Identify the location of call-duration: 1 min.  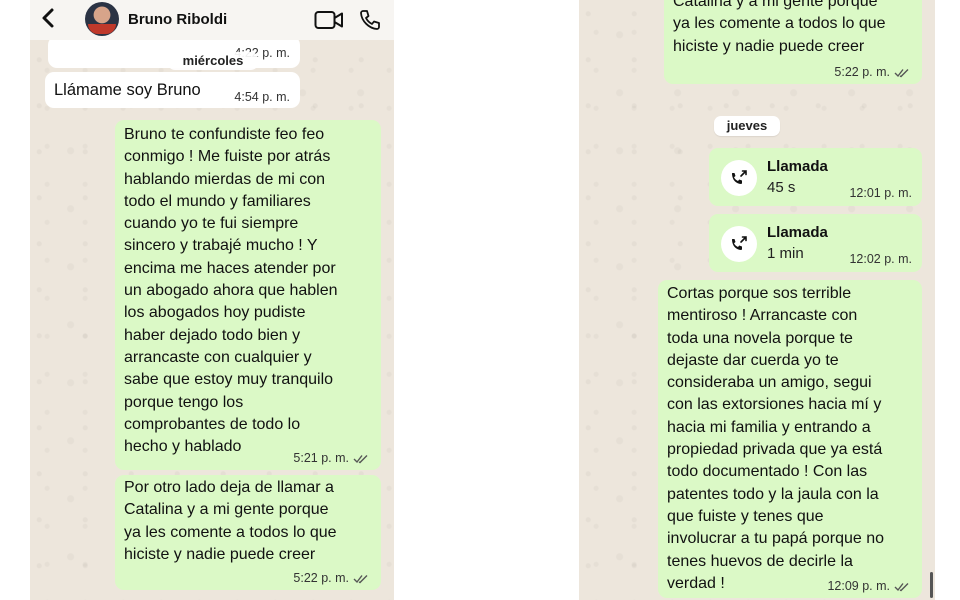
(785, 253).